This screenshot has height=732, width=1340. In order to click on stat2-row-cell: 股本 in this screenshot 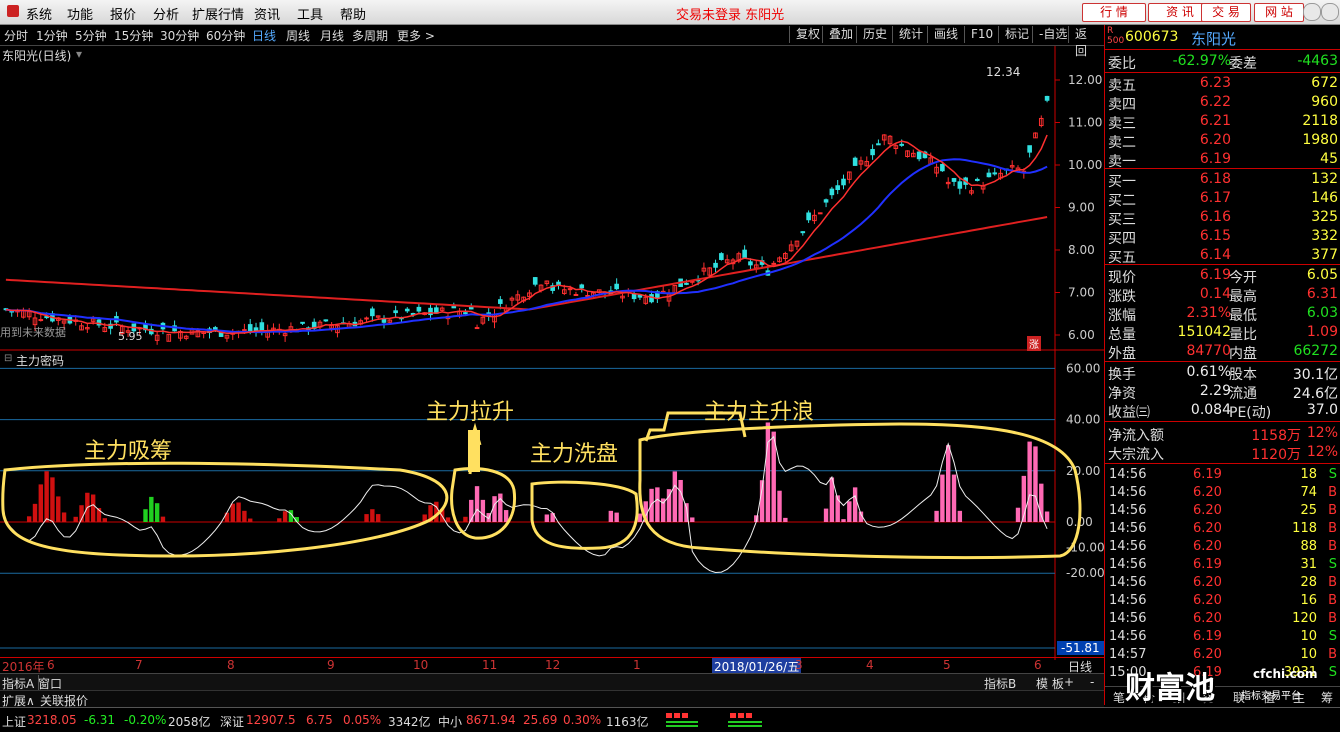, I will do `click(1243, 375)`.